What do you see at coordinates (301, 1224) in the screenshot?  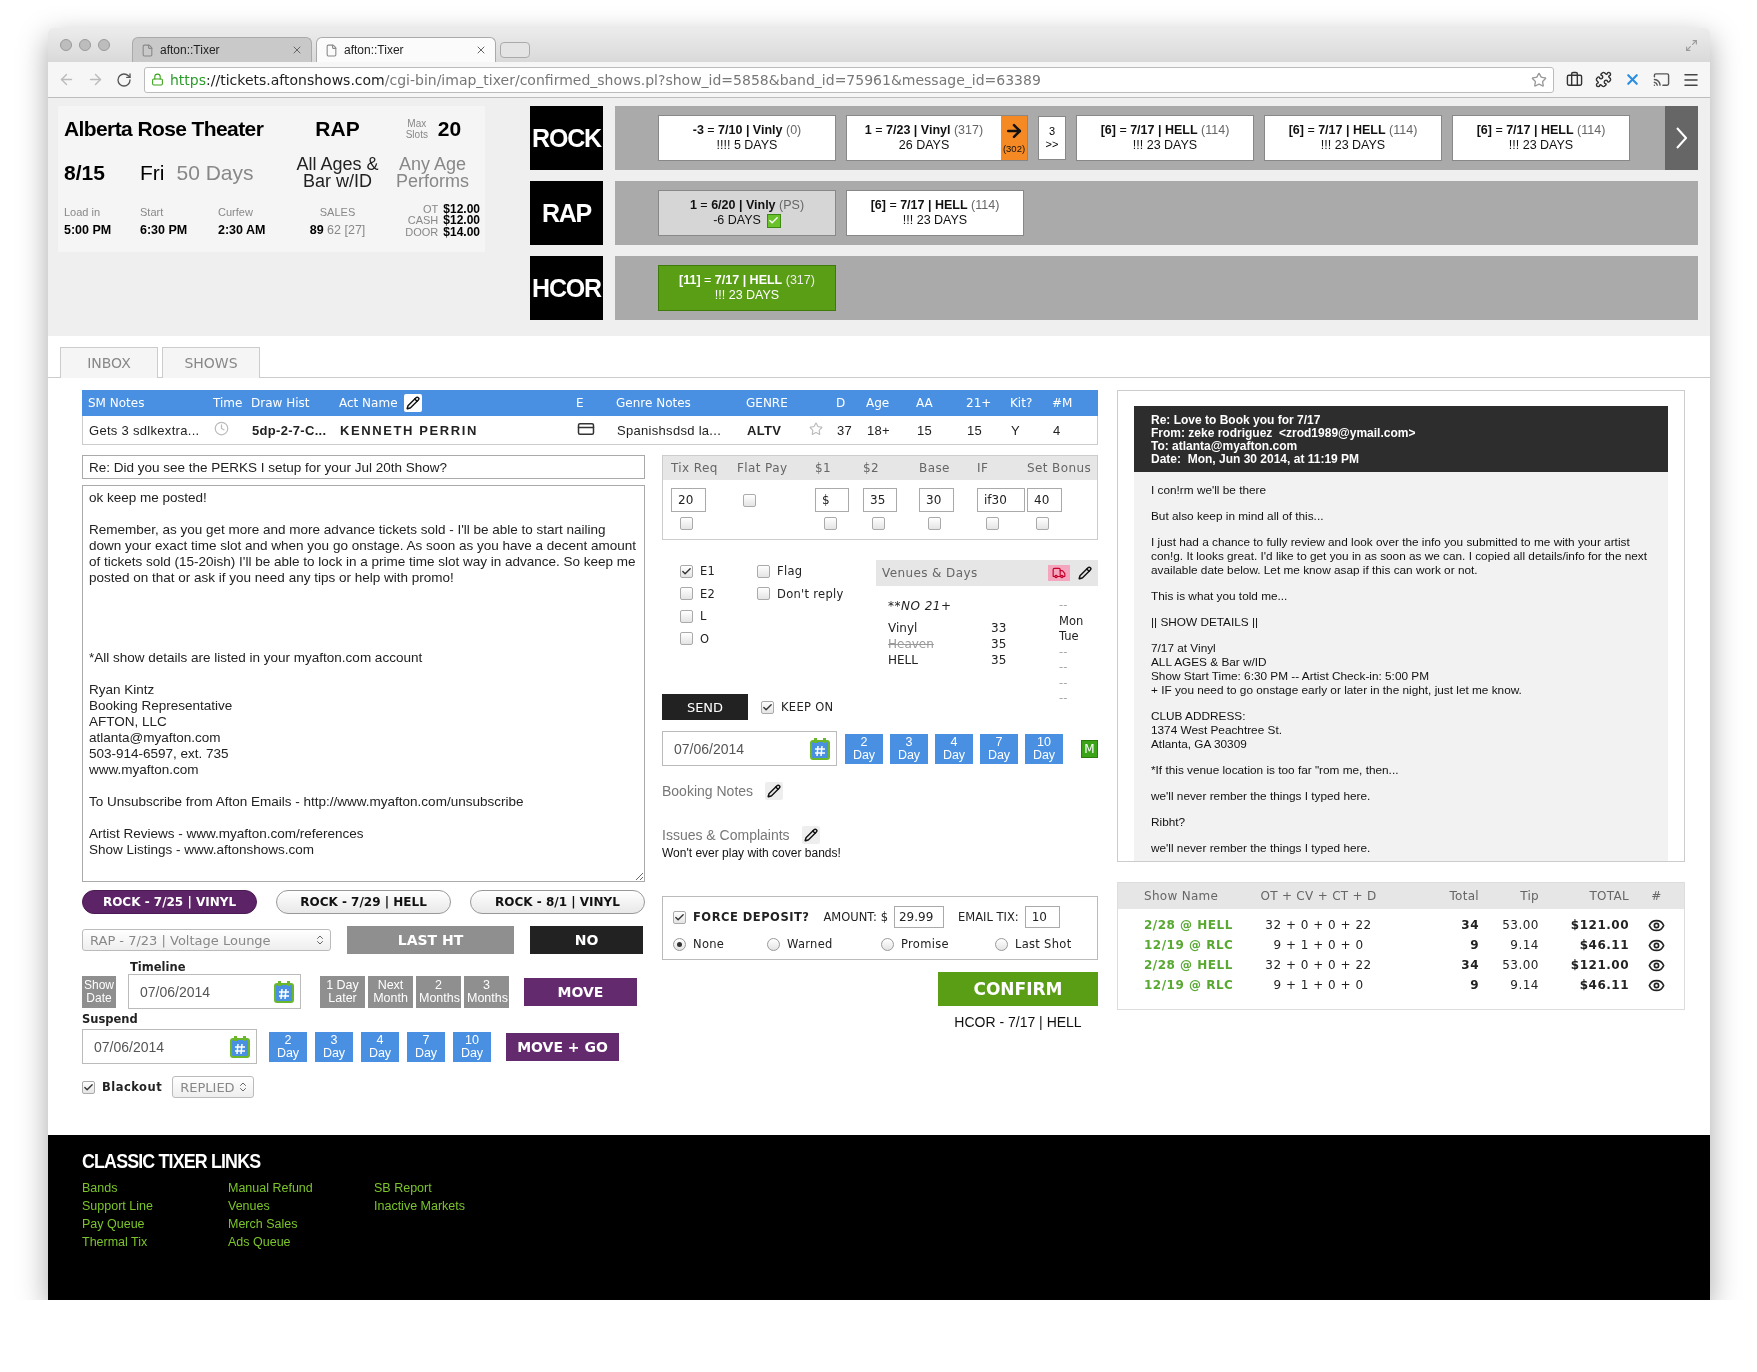 I see `footer-link: Merch Sales` at bounding box center [301, 1224].